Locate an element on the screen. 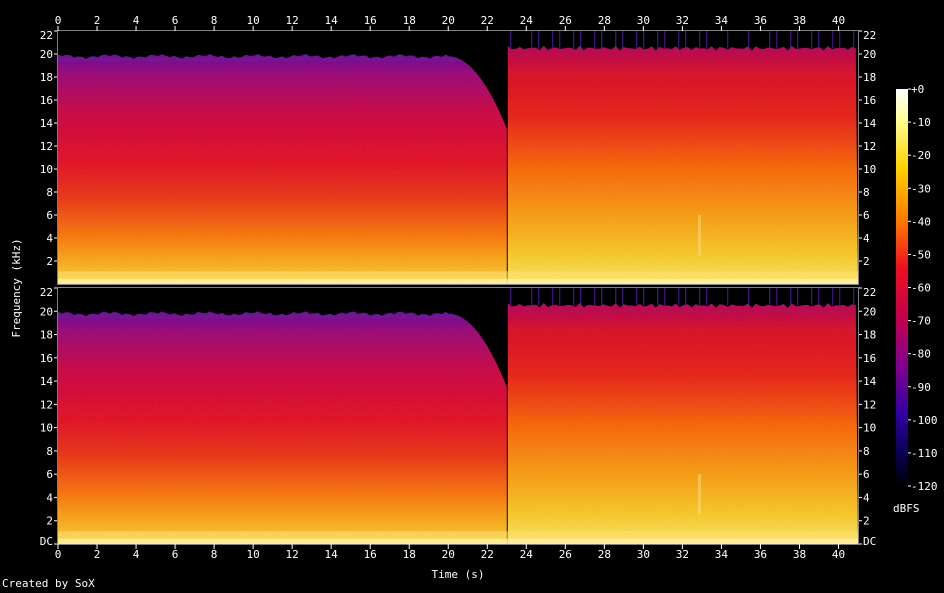 This screenshot has height=593, width=944. x-tick-label-bottom: 28 is located at coordinates (604, 554).